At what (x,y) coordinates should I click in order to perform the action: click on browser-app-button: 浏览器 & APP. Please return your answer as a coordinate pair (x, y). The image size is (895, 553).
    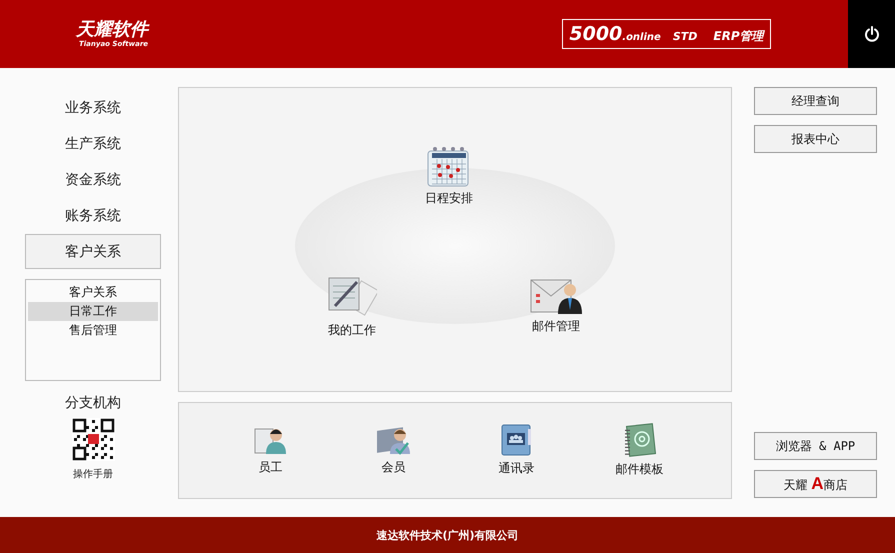
    Looking at the image, I should click on (815, 446).